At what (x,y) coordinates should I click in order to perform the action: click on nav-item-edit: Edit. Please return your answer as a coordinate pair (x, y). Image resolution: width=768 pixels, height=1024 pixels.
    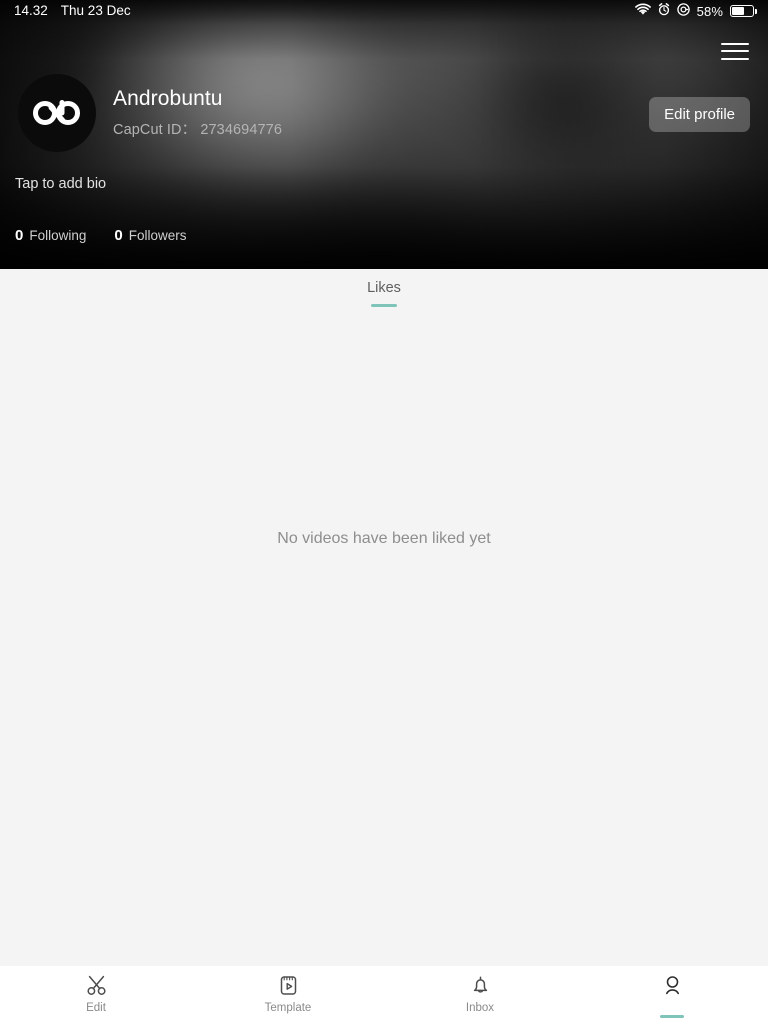
    Looking at the image, I should click on (96, 995).